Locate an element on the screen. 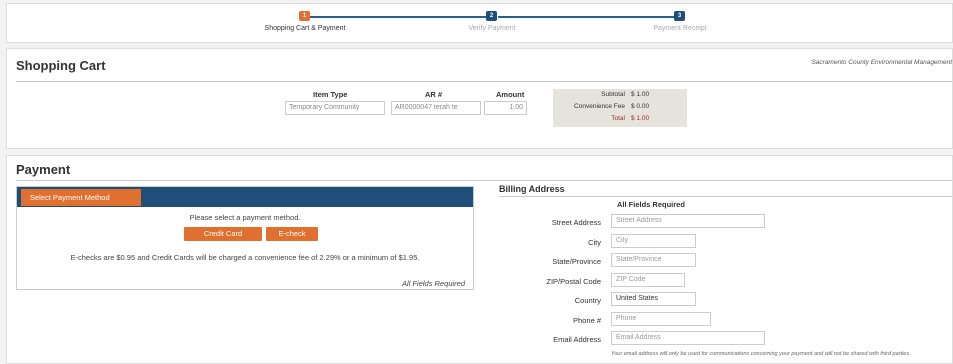 Image resolution: width=953 pixels, height=364 pixels. billing-required-note: All Fields Required is located at coordinates (651, 204).